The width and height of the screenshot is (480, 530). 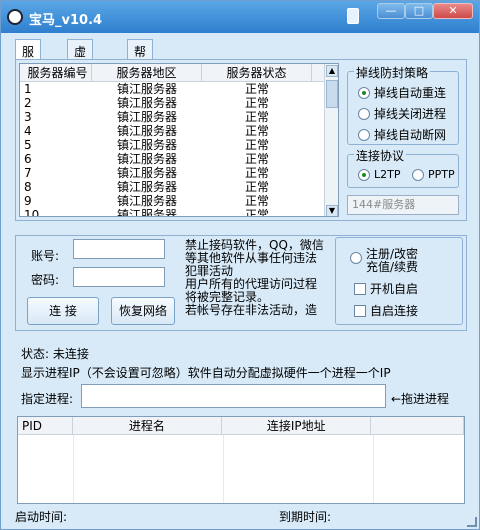 What do you see at coordinates (206, 373) in the screenshot?
I see `process-note: 显示进程IP（不会设置可忽略）软件自动分配虚拟硬件一个进程一个IP` at bounding box center [206, 373].